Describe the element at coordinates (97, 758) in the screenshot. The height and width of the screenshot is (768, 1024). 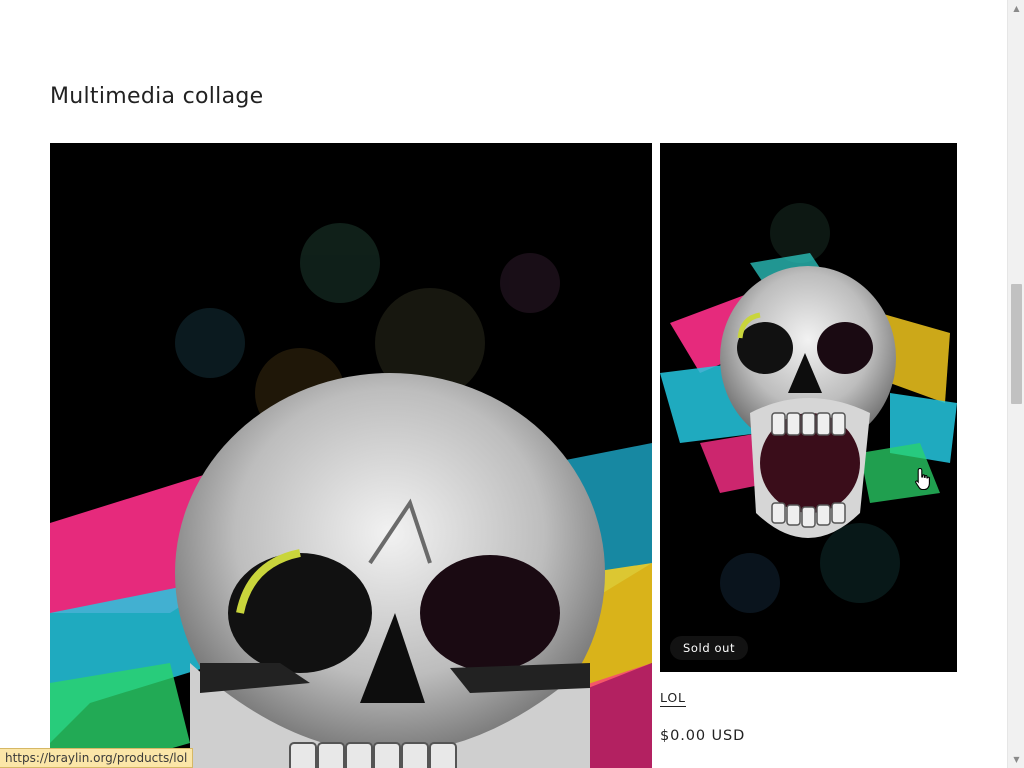
I see `status-bar-url: https://braylin.org/products/lol` at that location.